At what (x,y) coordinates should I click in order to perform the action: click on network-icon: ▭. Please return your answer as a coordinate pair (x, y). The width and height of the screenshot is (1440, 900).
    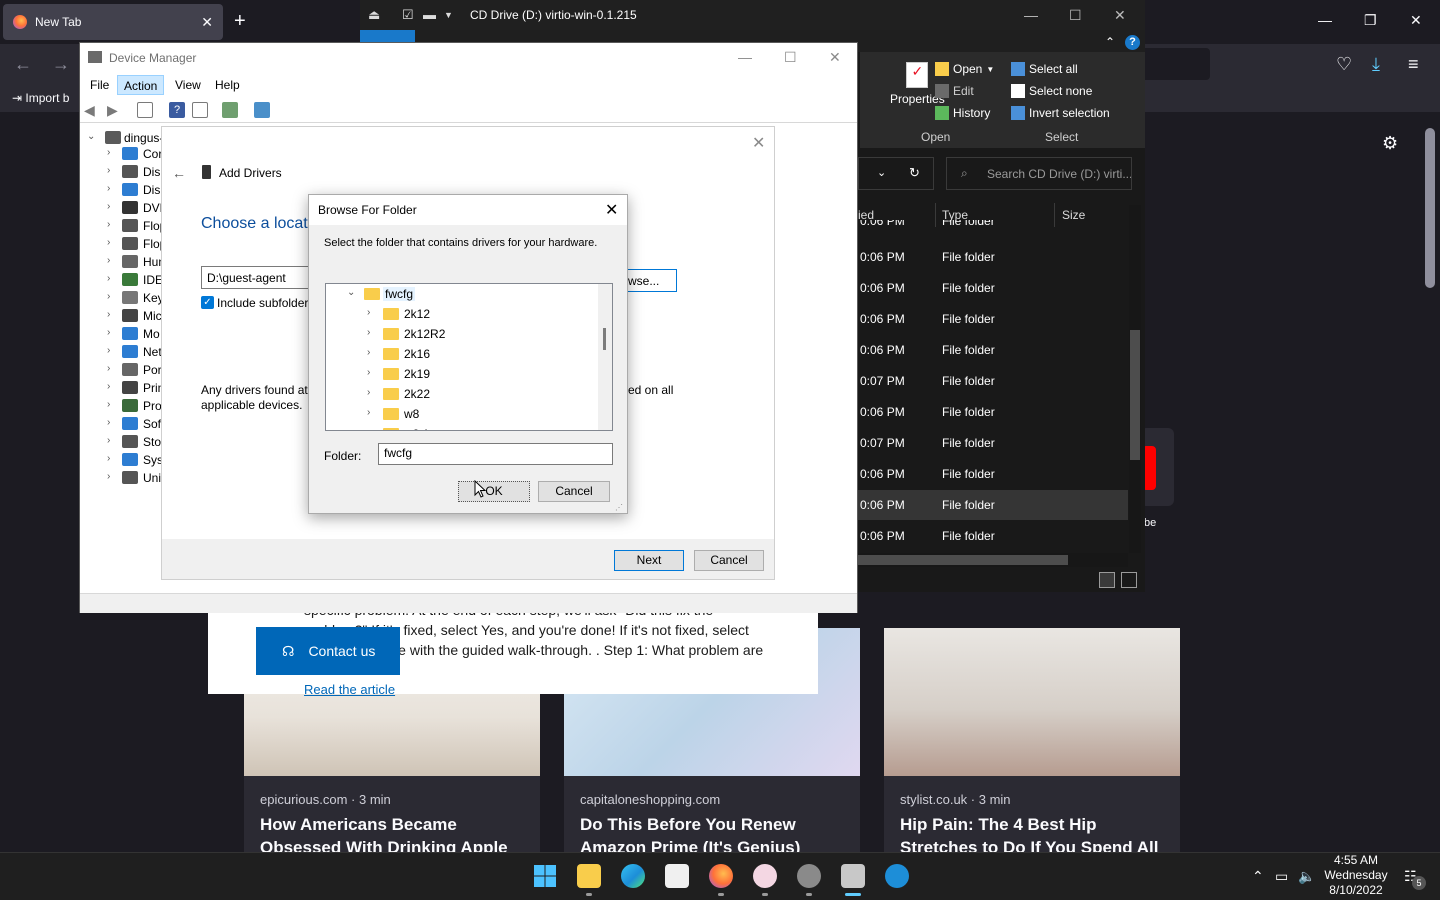
    Looking at the image, I should click on (1281, 876).